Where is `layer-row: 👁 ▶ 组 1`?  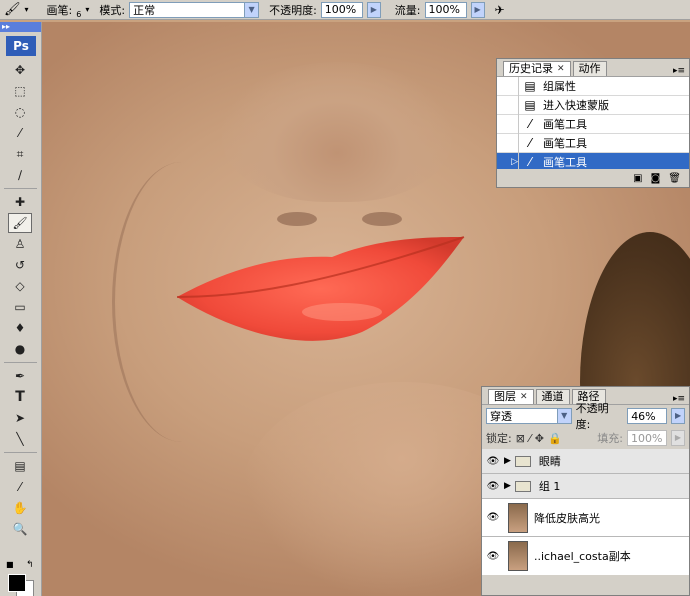 layer-row: 👁 ▶ 组 1 is located at coordinates (585, 486).